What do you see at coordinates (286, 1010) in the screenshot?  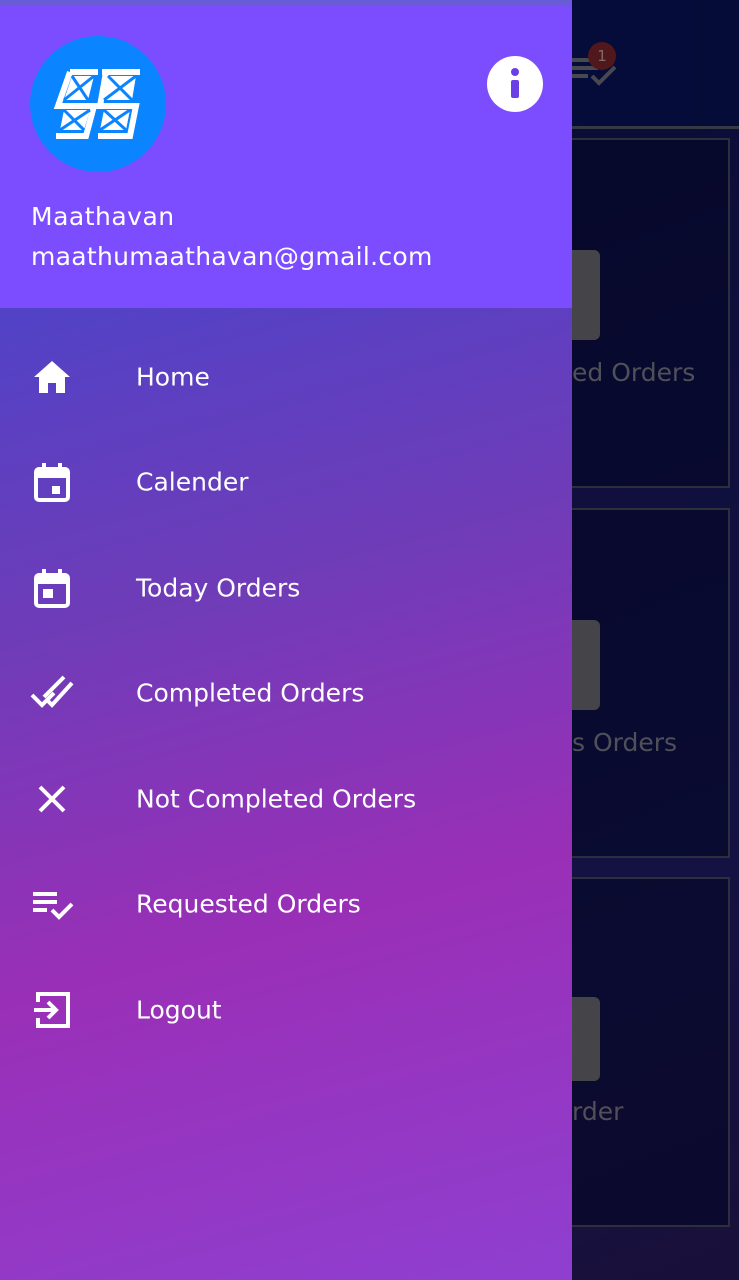 I see `menu-item-logout: Logout` at bounding box center [286, 1010].